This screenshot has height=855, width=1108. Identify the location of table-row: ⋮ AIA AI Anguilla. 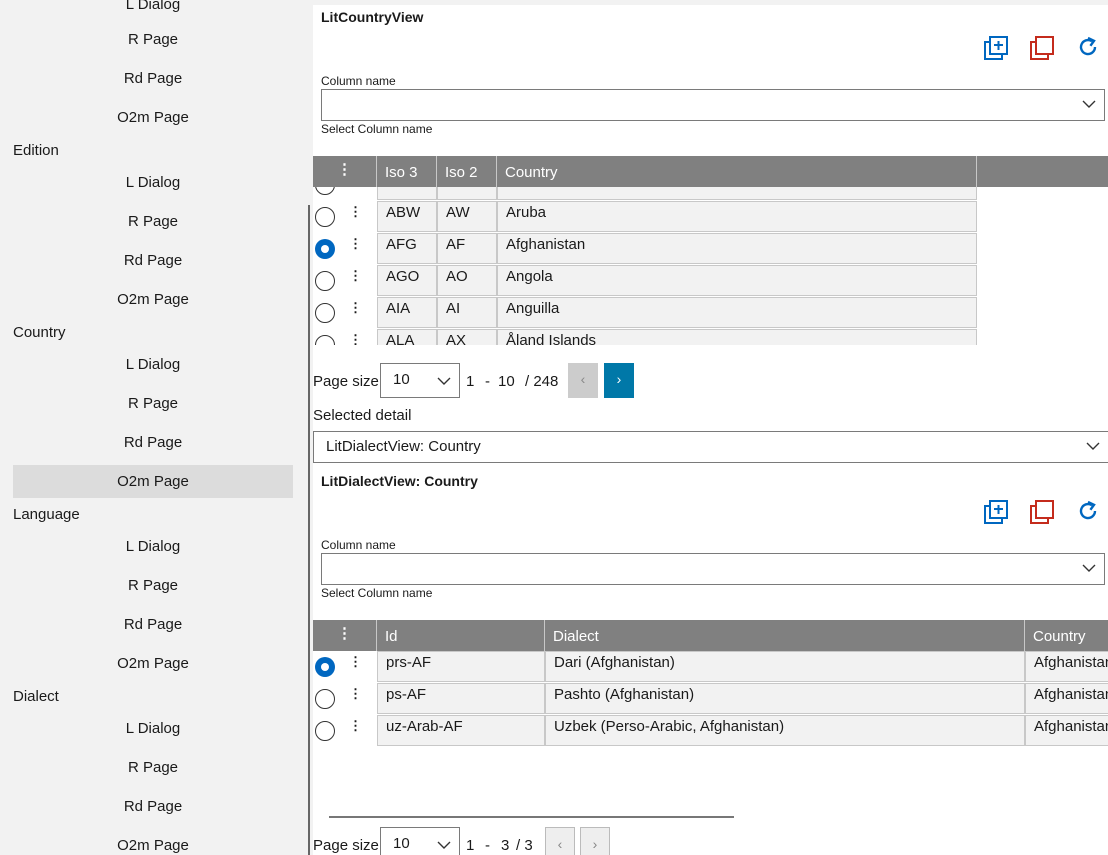
(645, 313).